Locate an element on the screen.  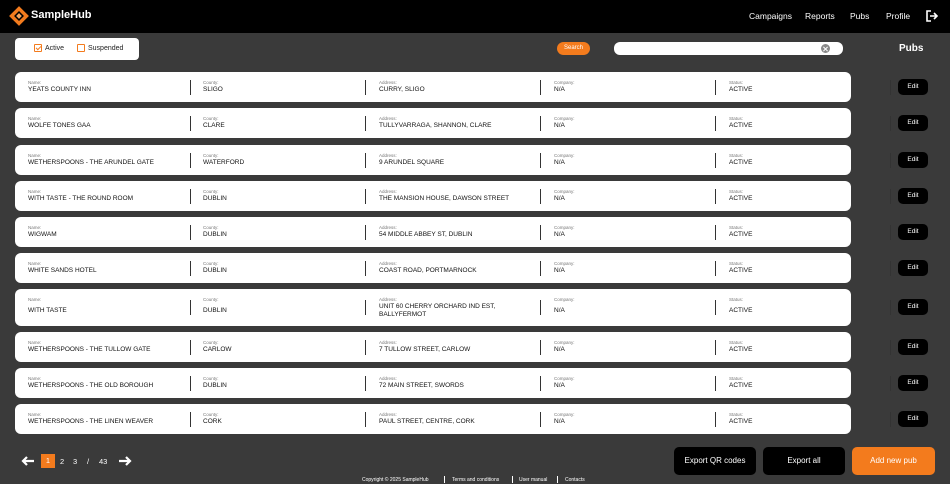
suspended-label: Suspended is located at coordinates (105, 48).